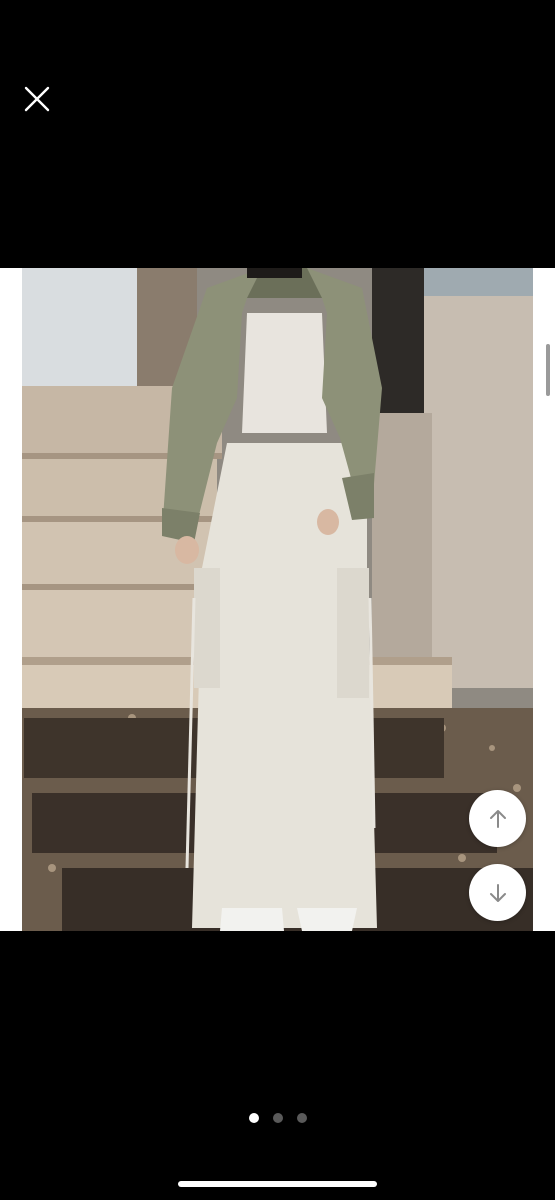 Image resolution: width=555 pixels, height=1200 pixels. I want to click on close-button, so click(37, 99).